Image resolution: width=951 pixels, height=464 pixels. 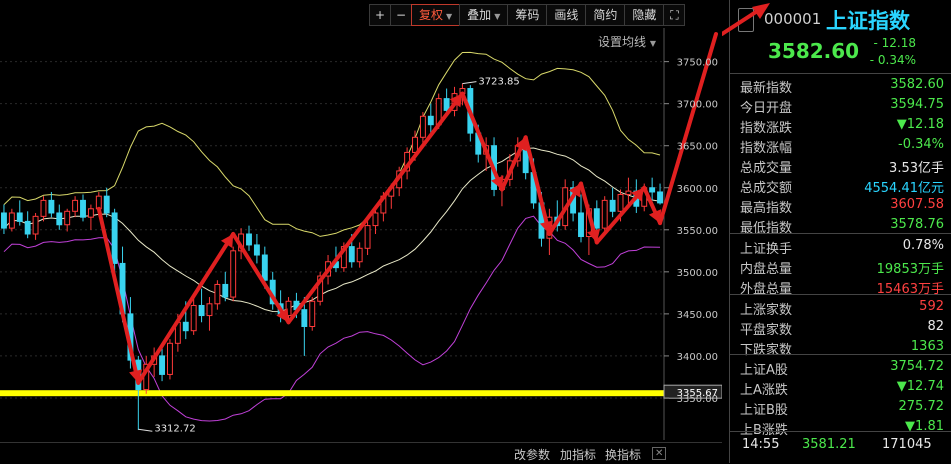 I want to click on quote-label: 总成交量, so click(x=766, y=168).